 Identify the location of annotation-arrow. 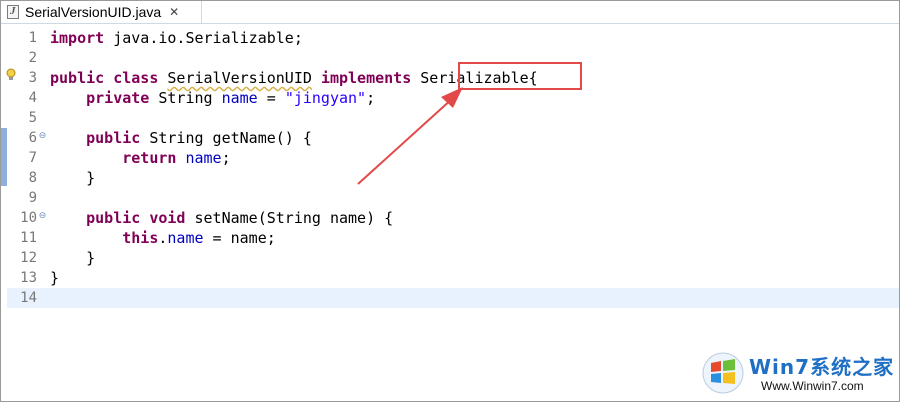
(410, 136).